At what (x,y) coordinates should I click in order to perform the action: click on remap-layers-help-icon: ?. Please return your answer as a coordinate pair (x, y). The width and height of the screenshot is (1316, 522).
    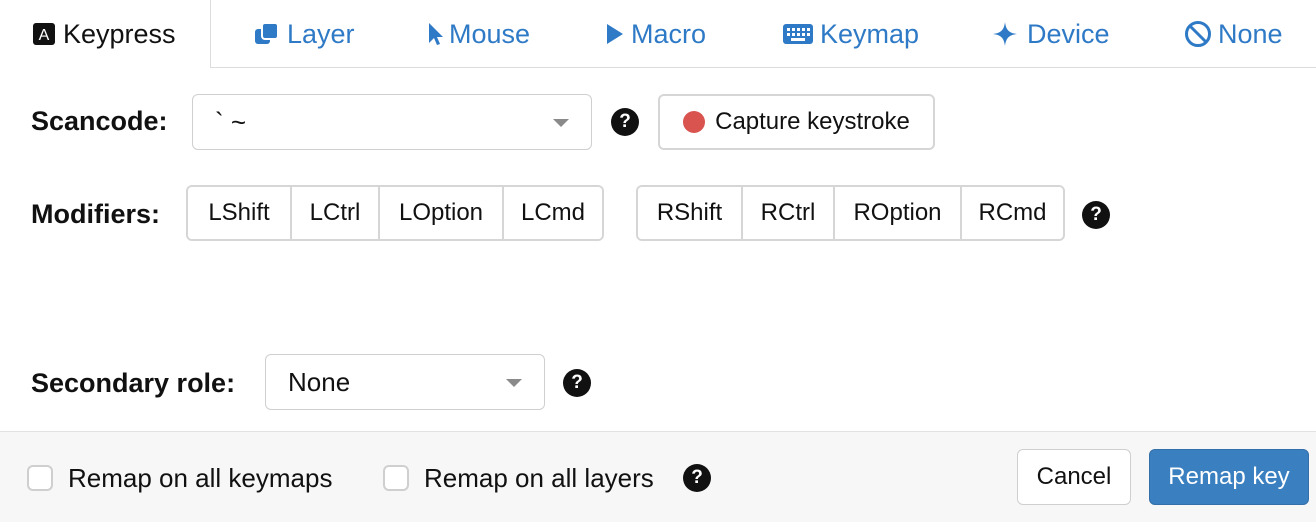
    Looking at the image, I should click on (697, 478).